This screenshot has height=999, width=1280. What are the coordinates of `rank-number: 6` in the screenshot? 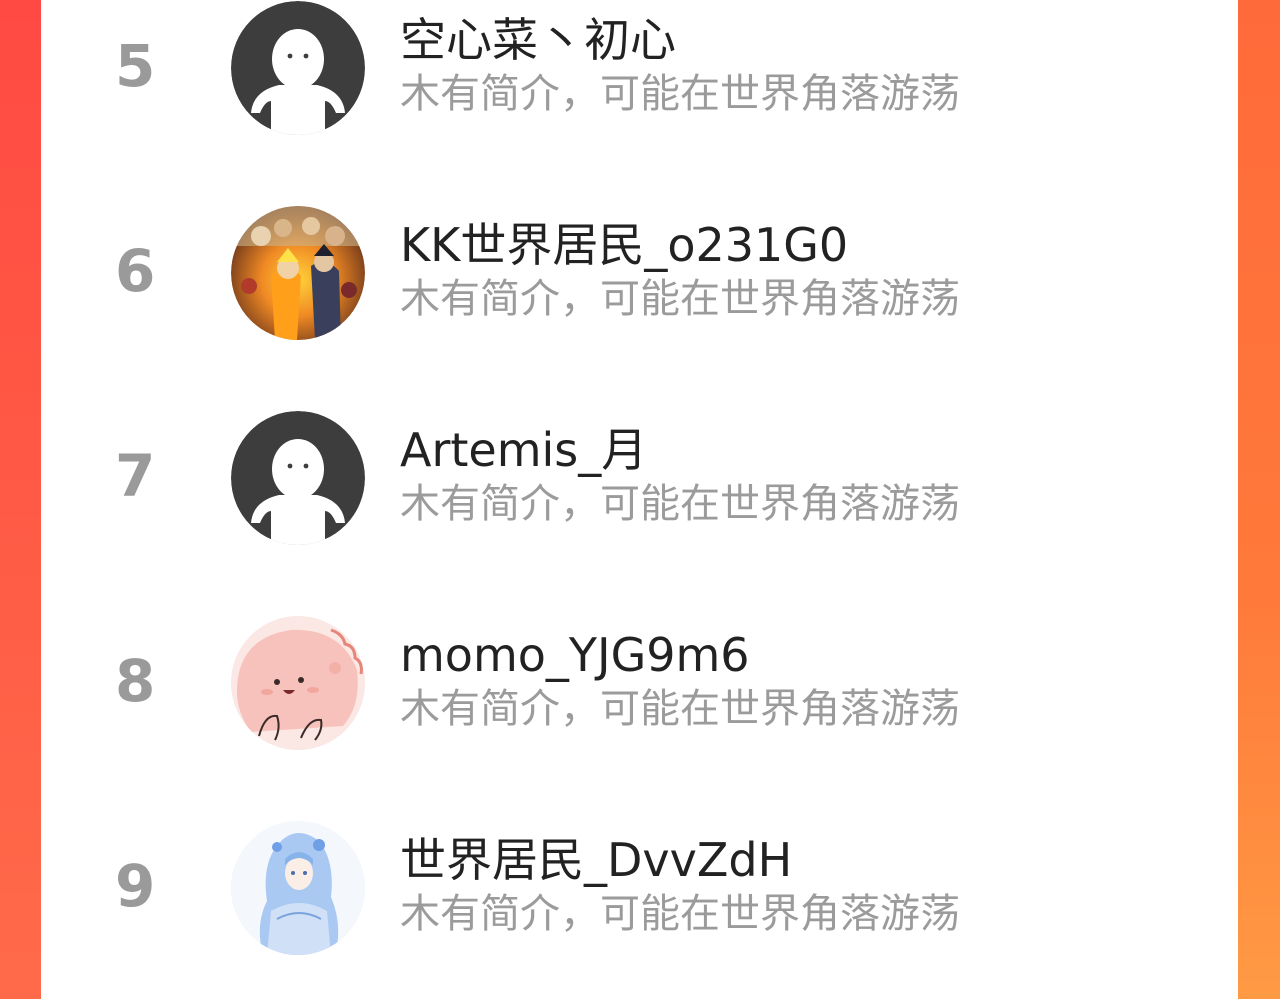 It's located at (135, 271).